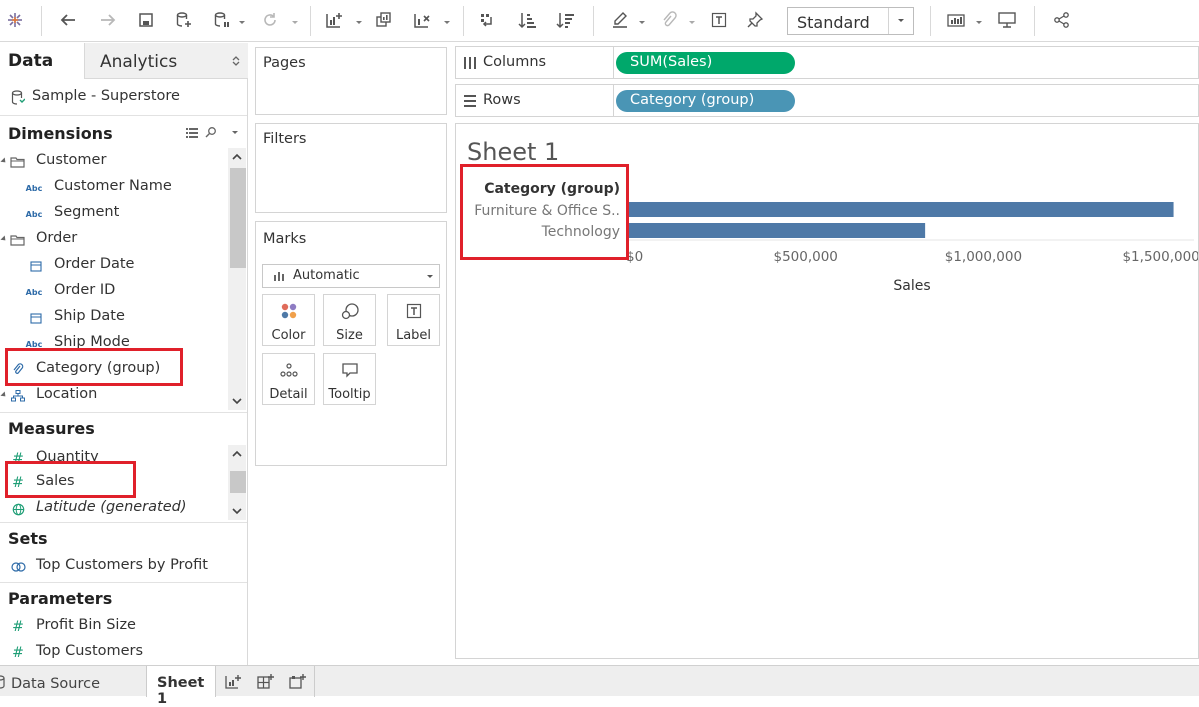  I want to click on group-paperclip-icon, so click(668, 20).